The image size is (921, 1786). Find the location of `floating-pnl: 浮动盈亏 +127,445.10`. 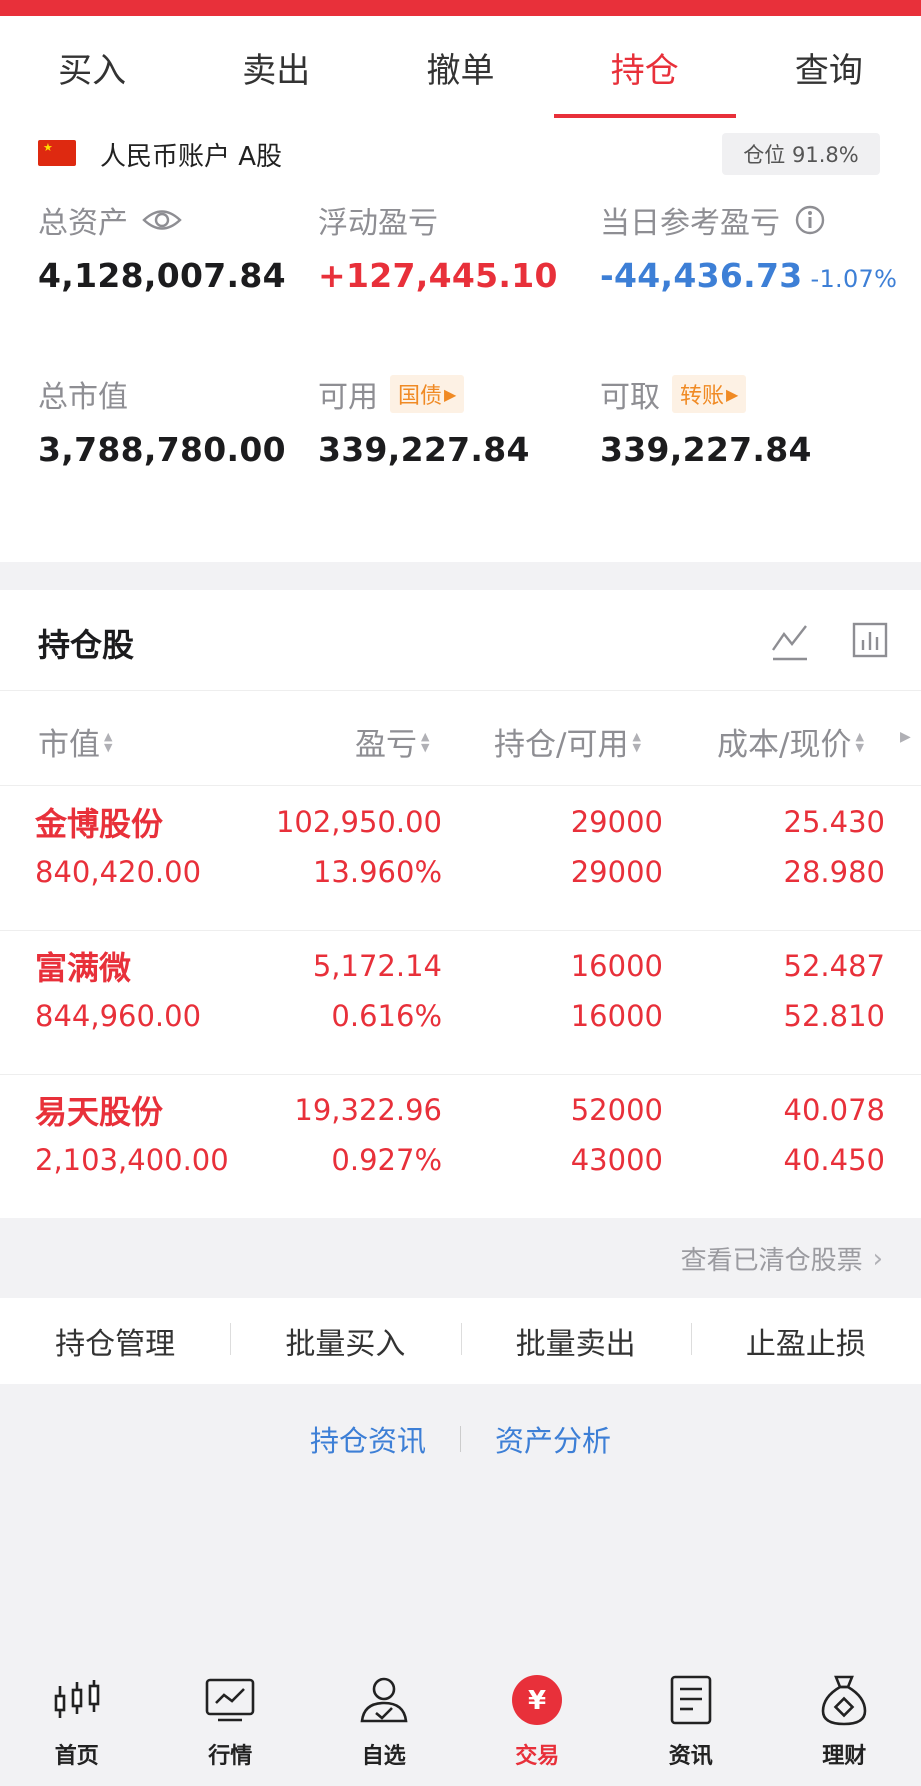

floating-pnl: 浮动盈亏 +127,445.10 is located at coordinates (438, 246).